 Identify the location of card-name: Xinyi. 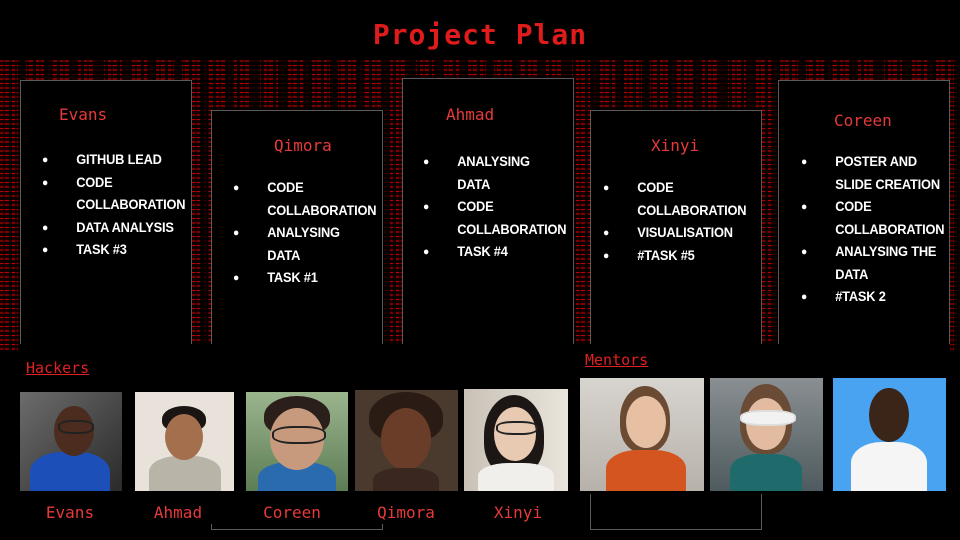
(675, 145).